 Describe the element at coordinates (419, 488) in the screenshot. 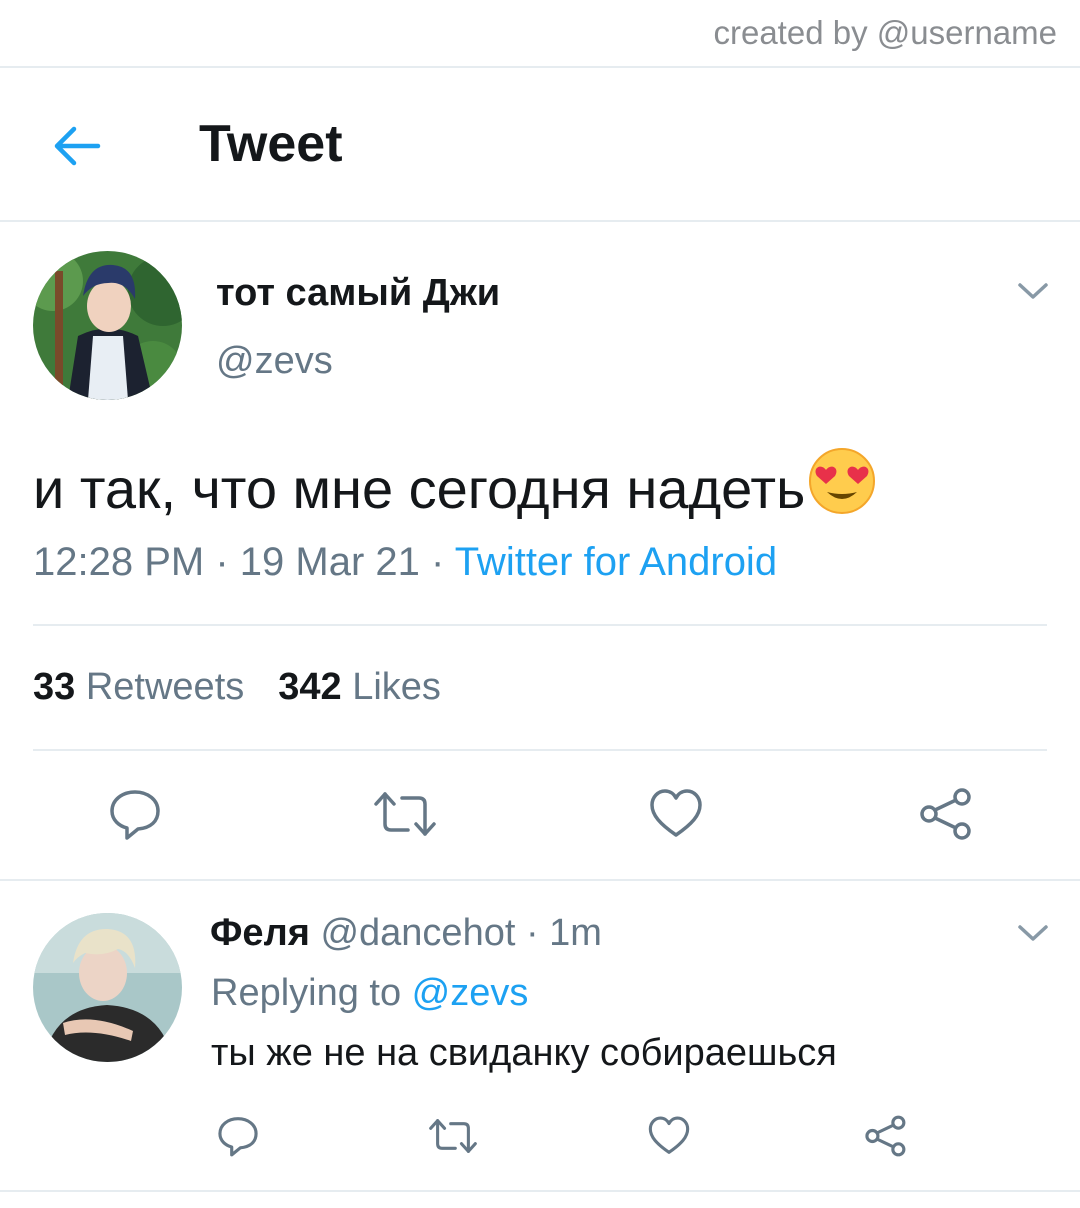

I see `tweet-text-content: и так, что мне сегодня надеть` at that location.